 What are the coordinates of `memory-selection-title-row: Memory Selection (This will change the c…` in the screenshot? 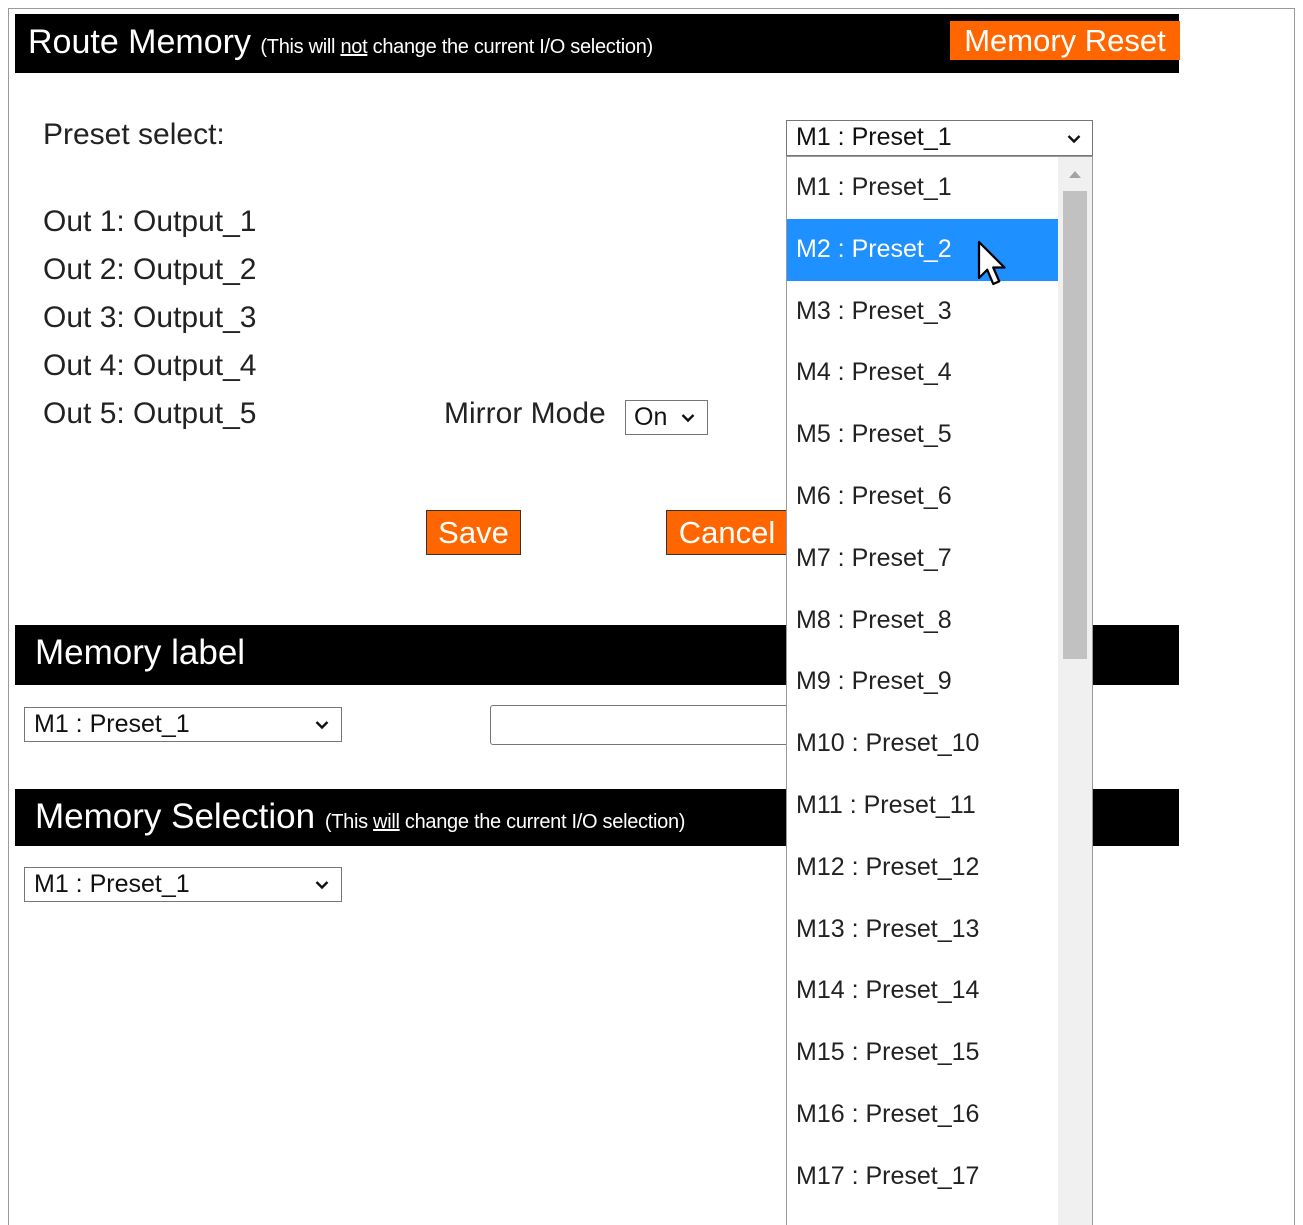 It's located at (360, 817).